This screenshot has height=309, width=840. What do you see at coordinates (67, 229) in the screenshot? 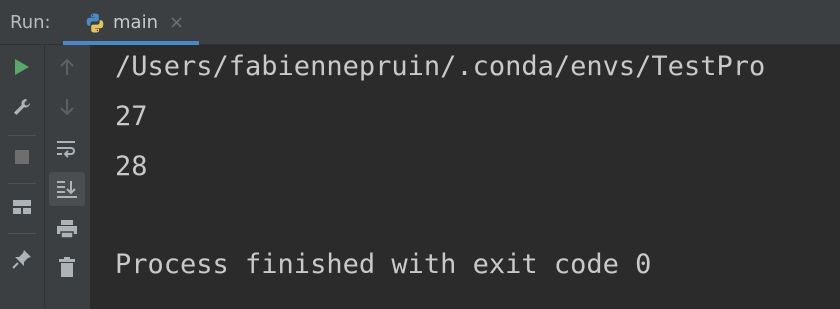
I see `print-icon` at bounding box center [67, 229].